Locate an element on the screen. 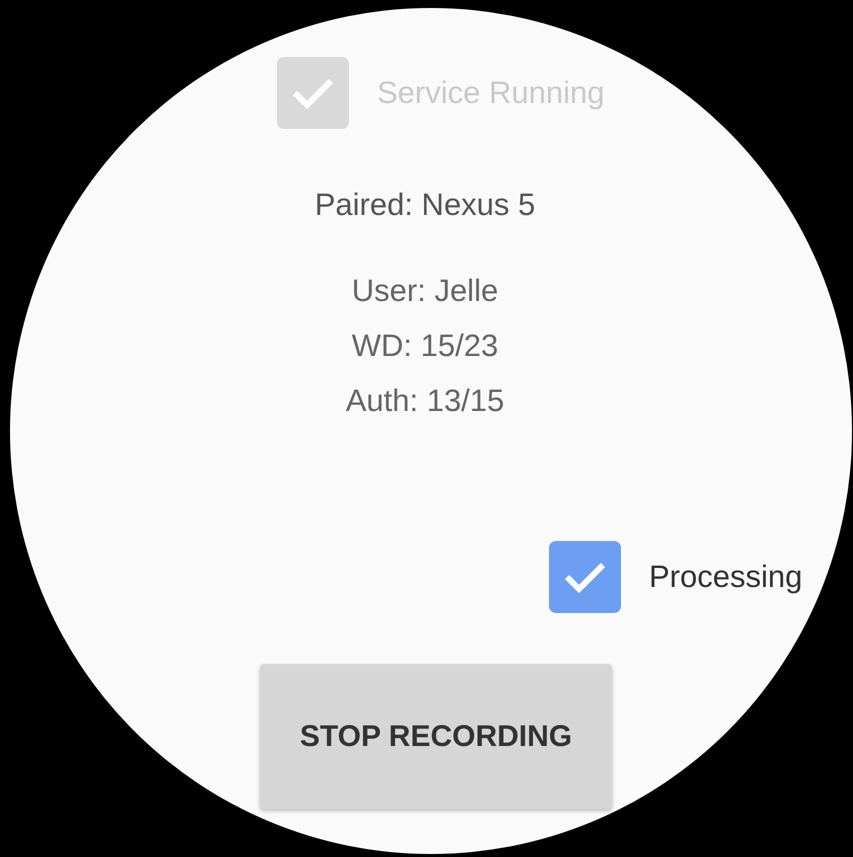 The height and width of the screenshot is (857, 853). checkbox is located at coordinates (585, 577).